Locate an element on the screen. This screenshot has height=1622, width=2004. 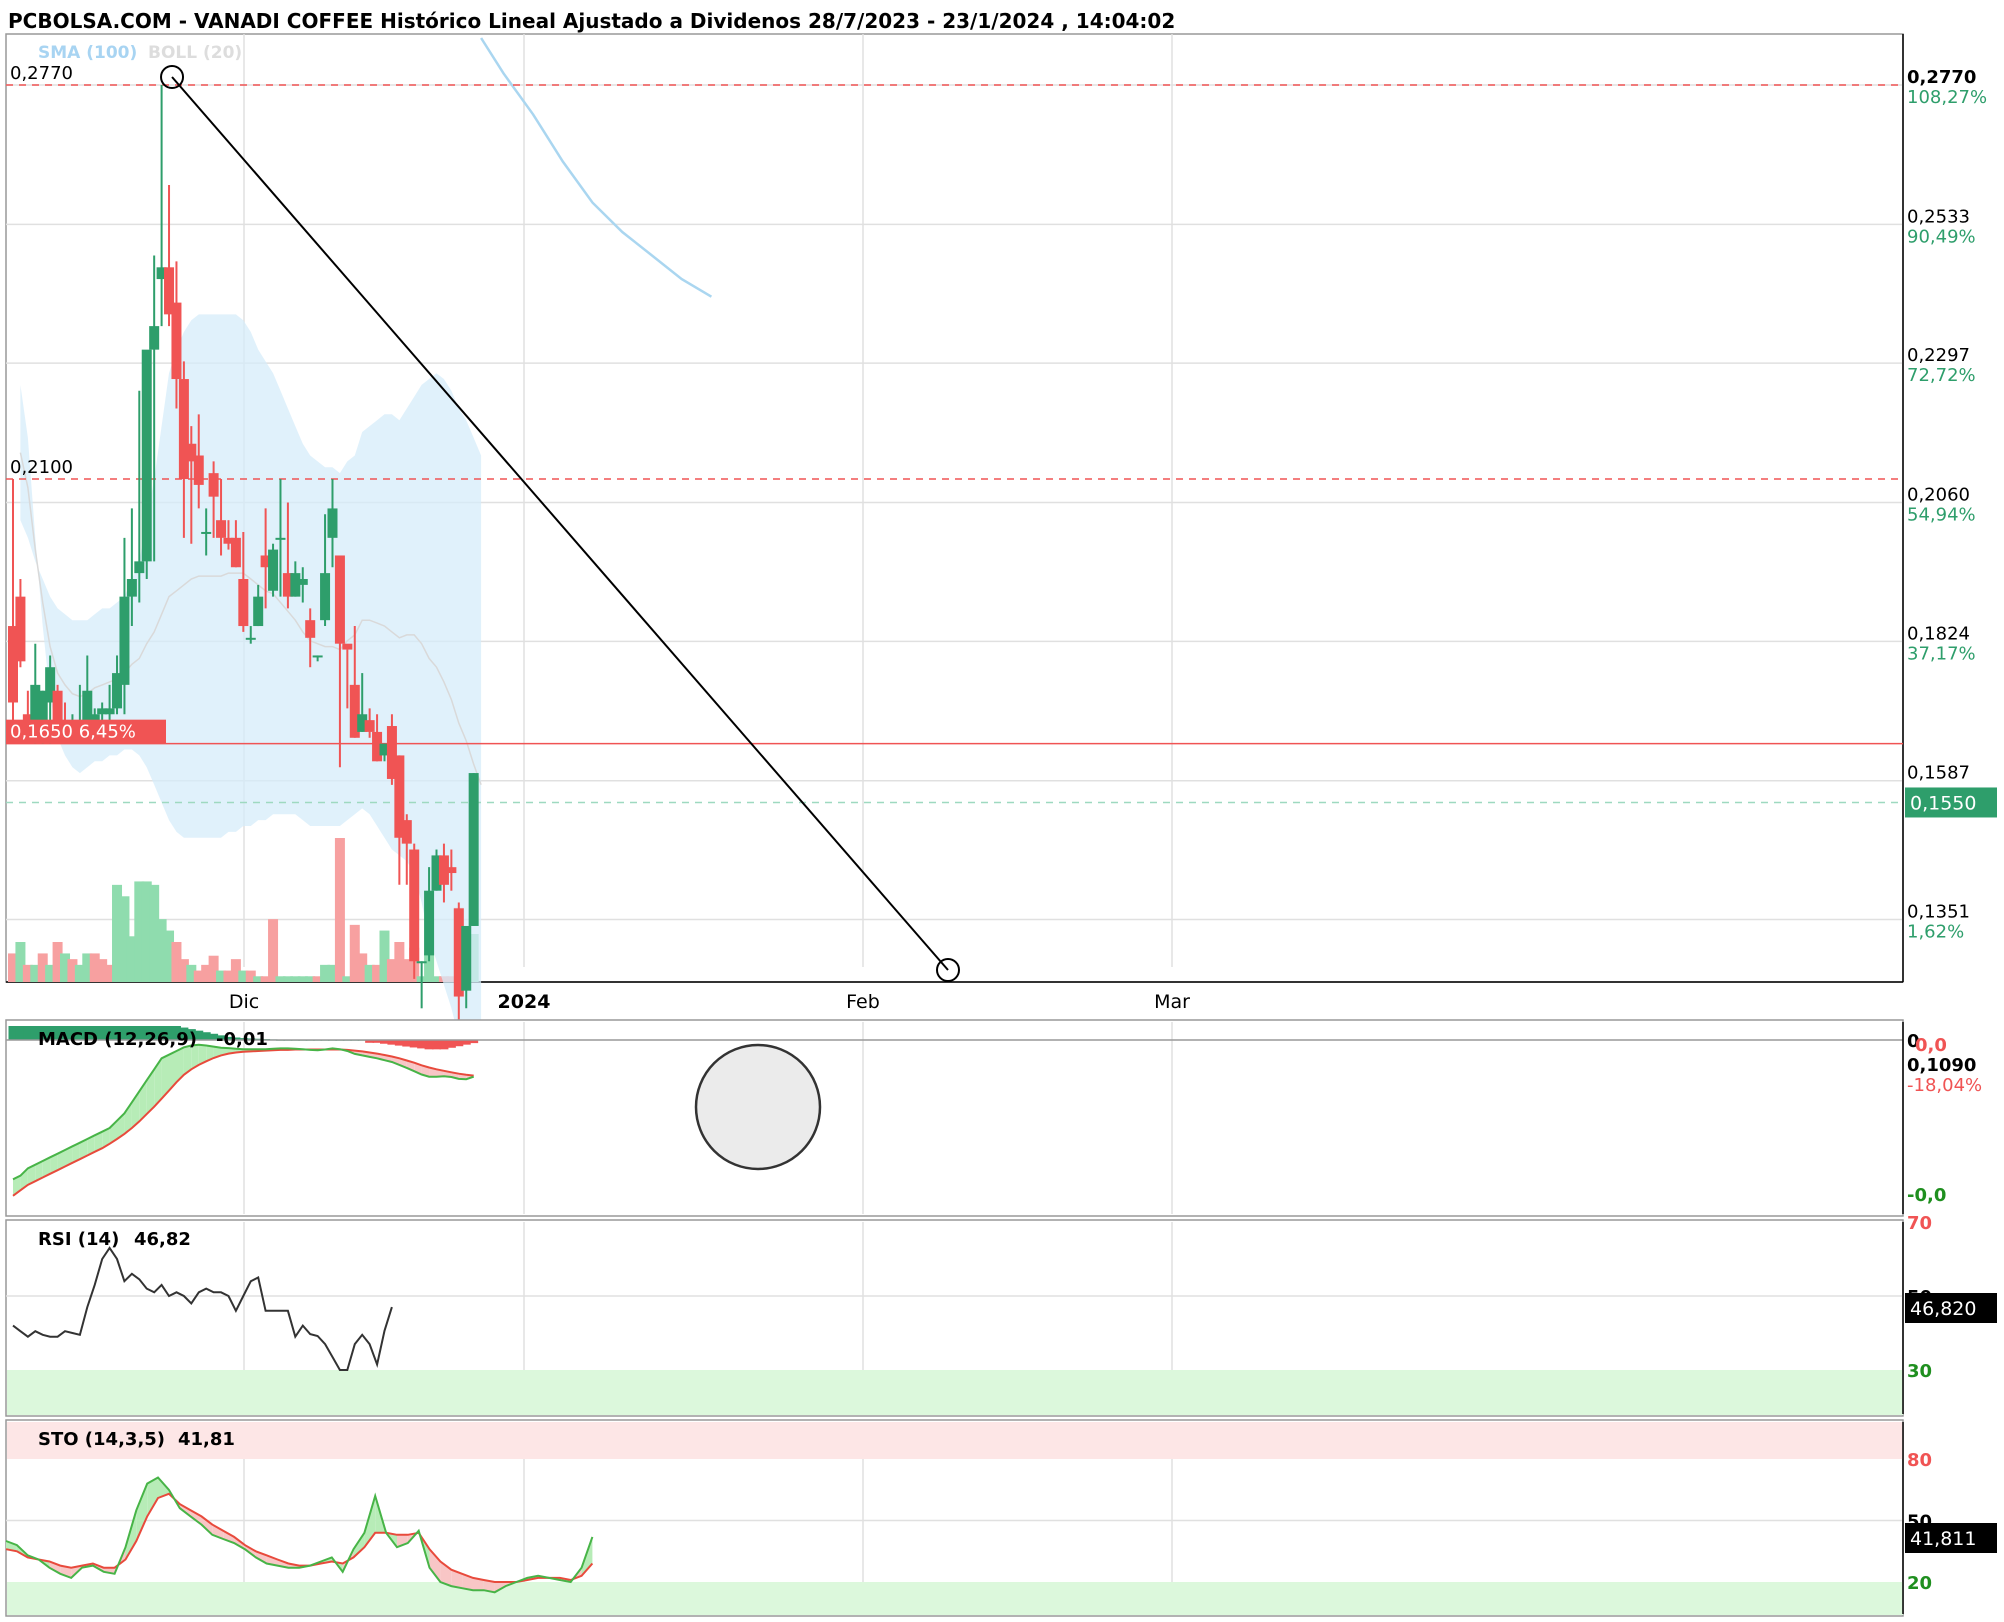
sto-oversold-zone is located at coordinates (955, 1598).